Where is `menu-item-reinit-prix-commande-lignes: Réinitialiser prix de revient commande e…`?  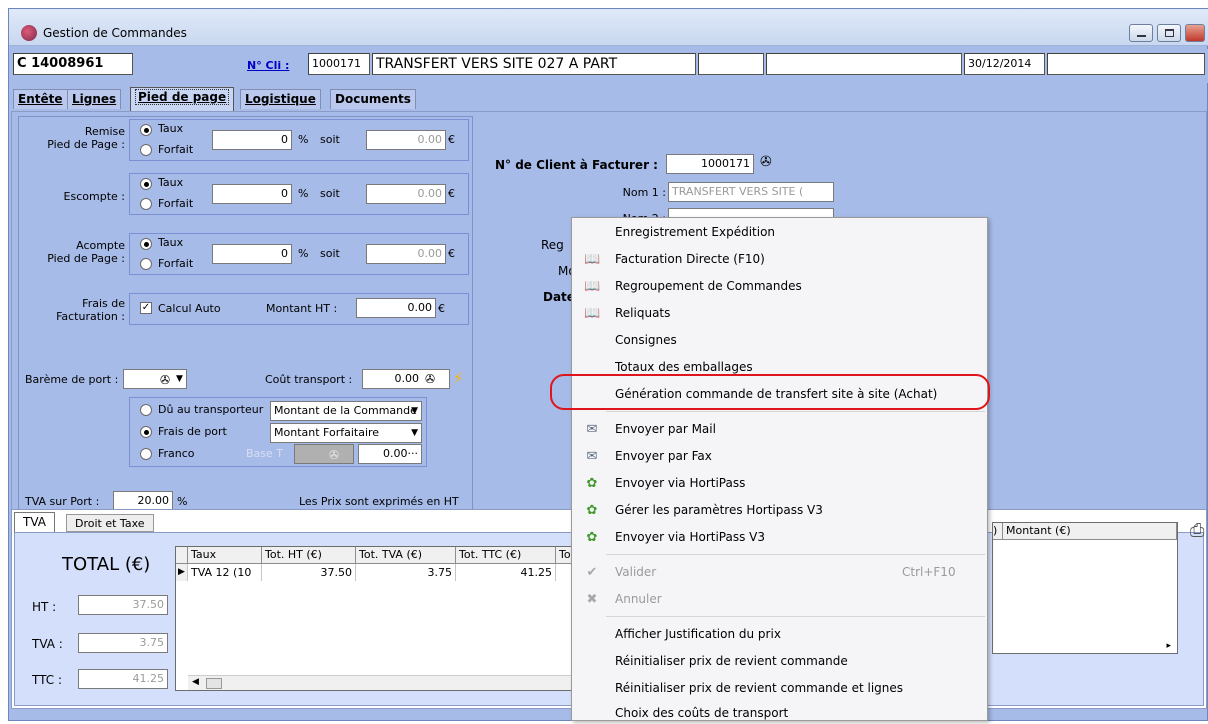
menu-item-reinit-prix-commande-lignes: Réinitialiser prix de revient commande e… is located at coordinates (779, 688).